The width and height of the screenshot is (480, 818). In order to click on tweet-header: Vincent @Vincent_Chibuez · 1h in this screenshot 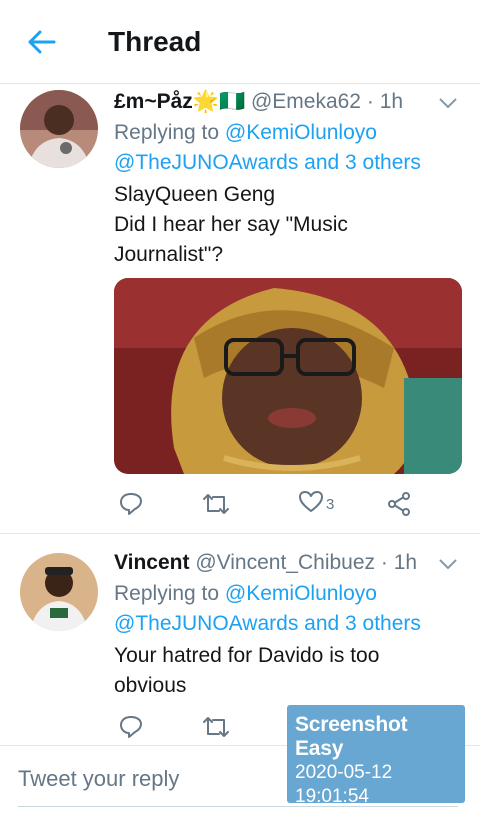, I will do `click(265, 563)`.